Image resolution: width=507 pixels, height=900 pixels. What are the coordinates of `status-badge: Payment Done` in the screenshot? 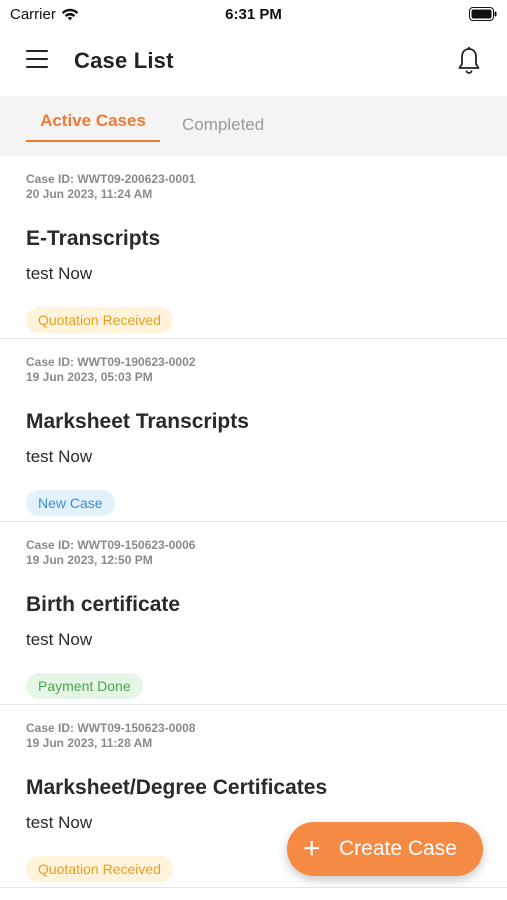 It's located at (84, 686).